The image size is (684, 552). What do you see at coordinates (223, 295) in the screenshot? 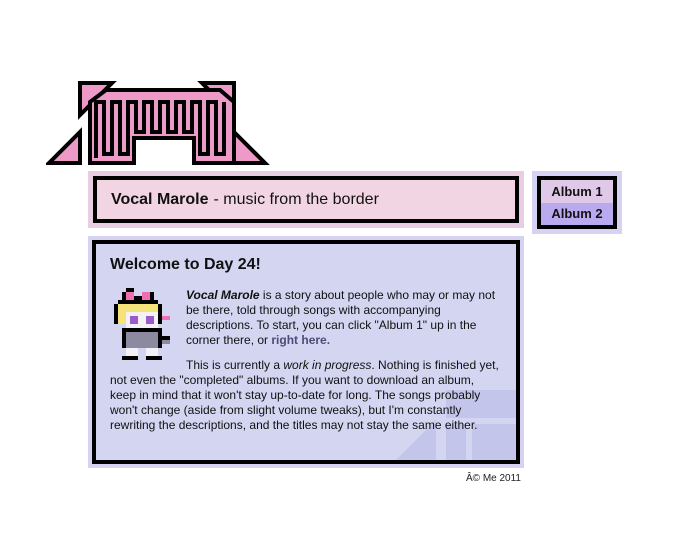
I see `story-title: Vocal Marole` at bounding box center [223, 295].